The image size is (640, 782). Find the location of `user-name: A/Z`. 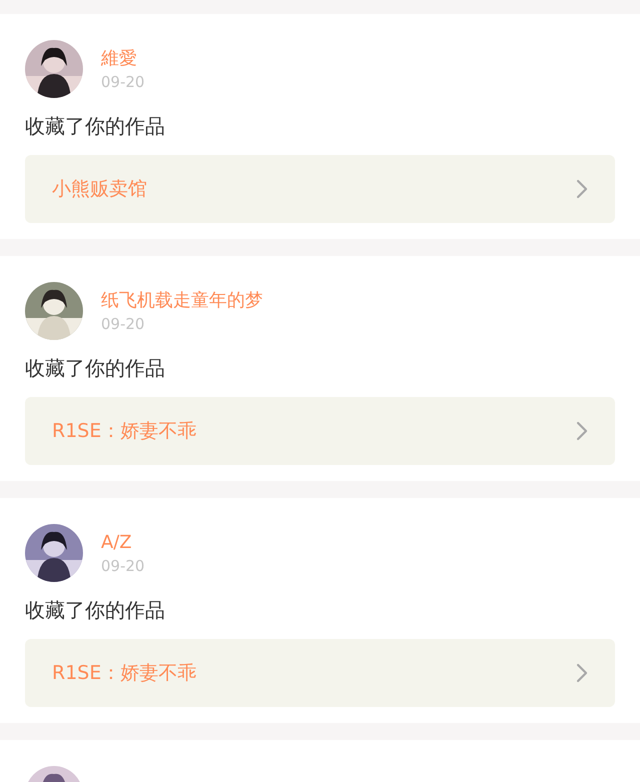

user-name: A/Z is located at coordinates (123, 543).